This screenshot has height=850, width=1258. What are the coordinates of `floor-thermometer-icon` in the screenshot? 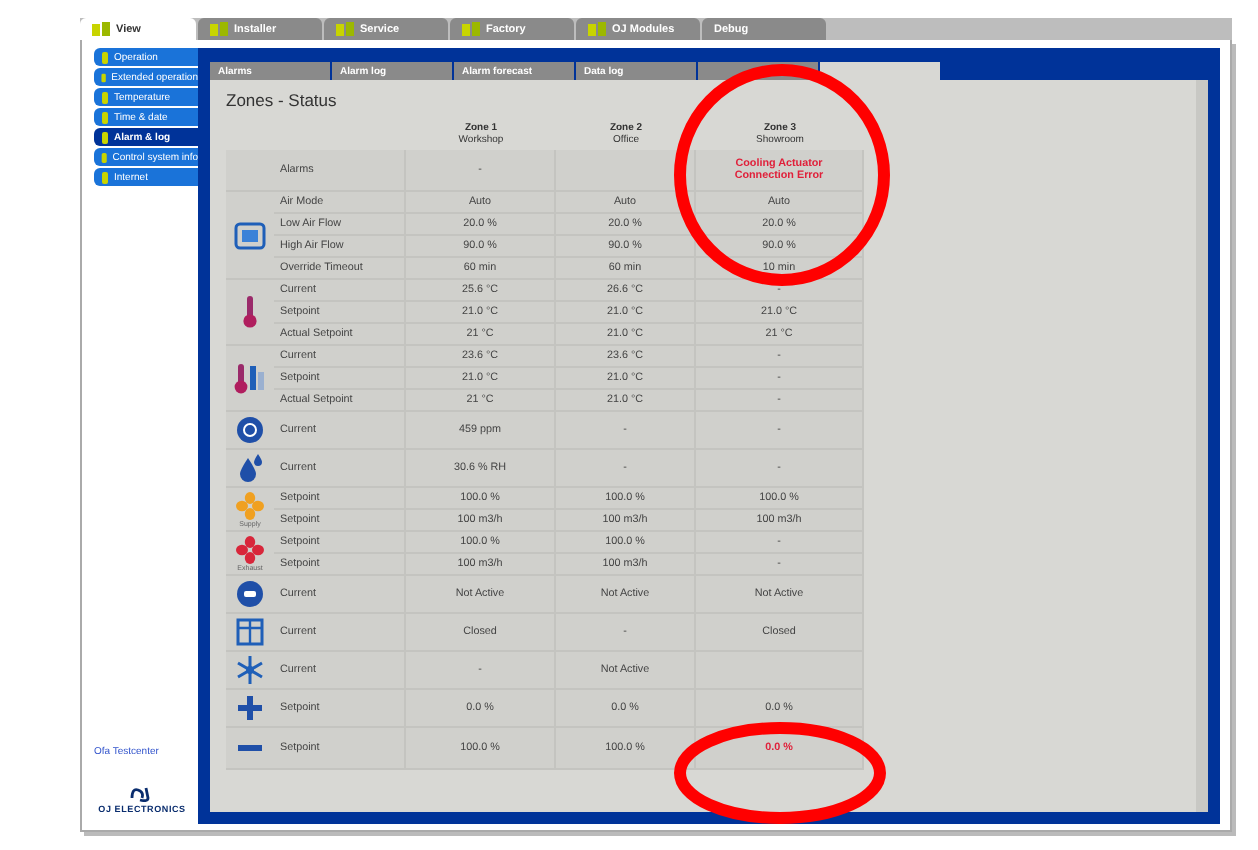 It's located at (250, 378).